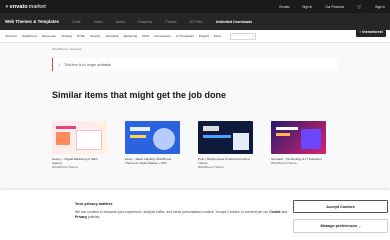  Describe the element at coordinates (145, 36) in the screenshot. I see `sub-nav-item: CMS` at that location.